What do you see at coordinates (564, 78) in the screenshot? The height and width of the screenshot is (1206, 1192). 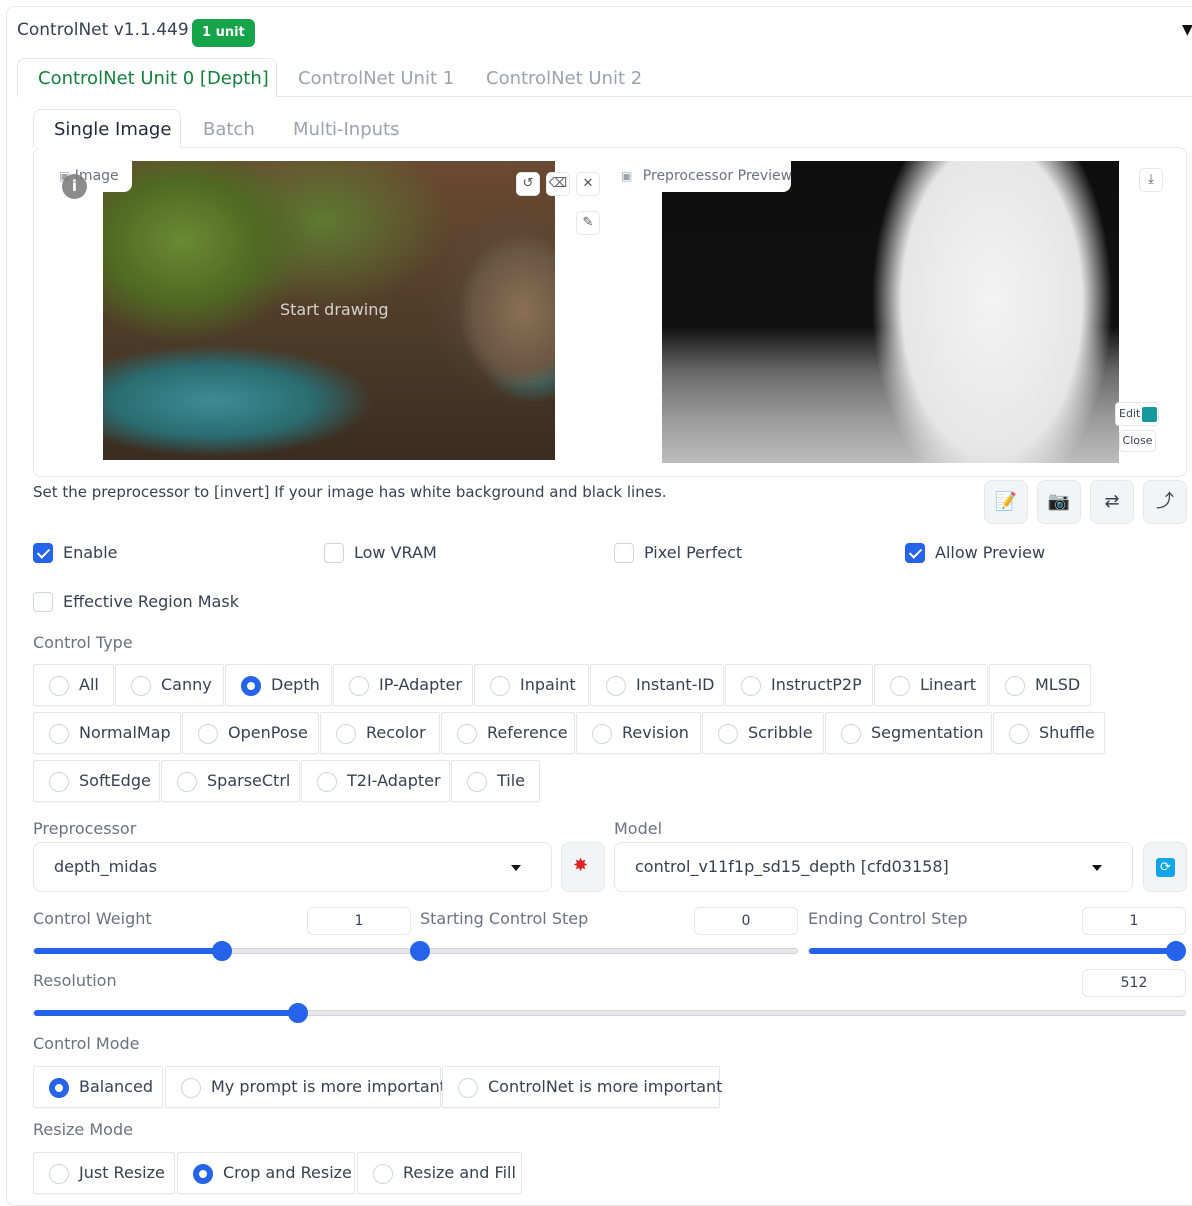 I see `tab-unit-2: ControlNet Unit 2` at bounding box center [564, 78].